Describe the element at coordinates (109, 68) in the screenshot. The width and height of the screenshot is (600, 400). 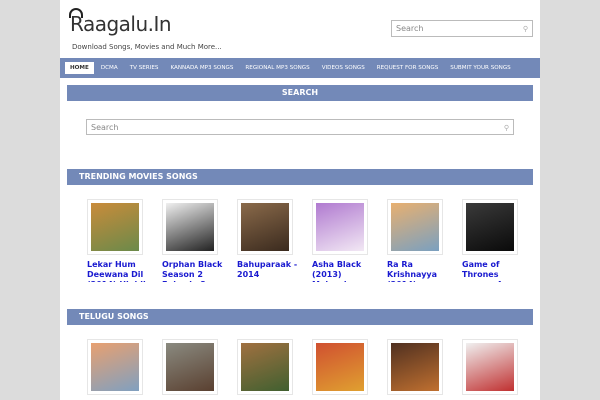
I see `nav-dcma: DCMA` at that location.